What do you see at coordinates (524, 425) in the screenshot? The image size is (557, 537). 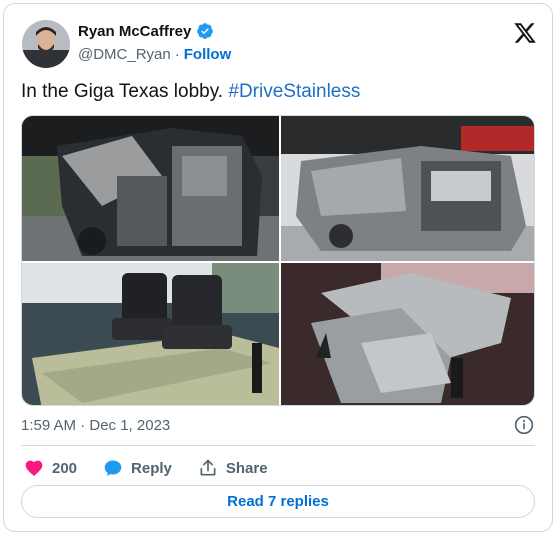 I see `info-icon` at bounding box center [524, 425].